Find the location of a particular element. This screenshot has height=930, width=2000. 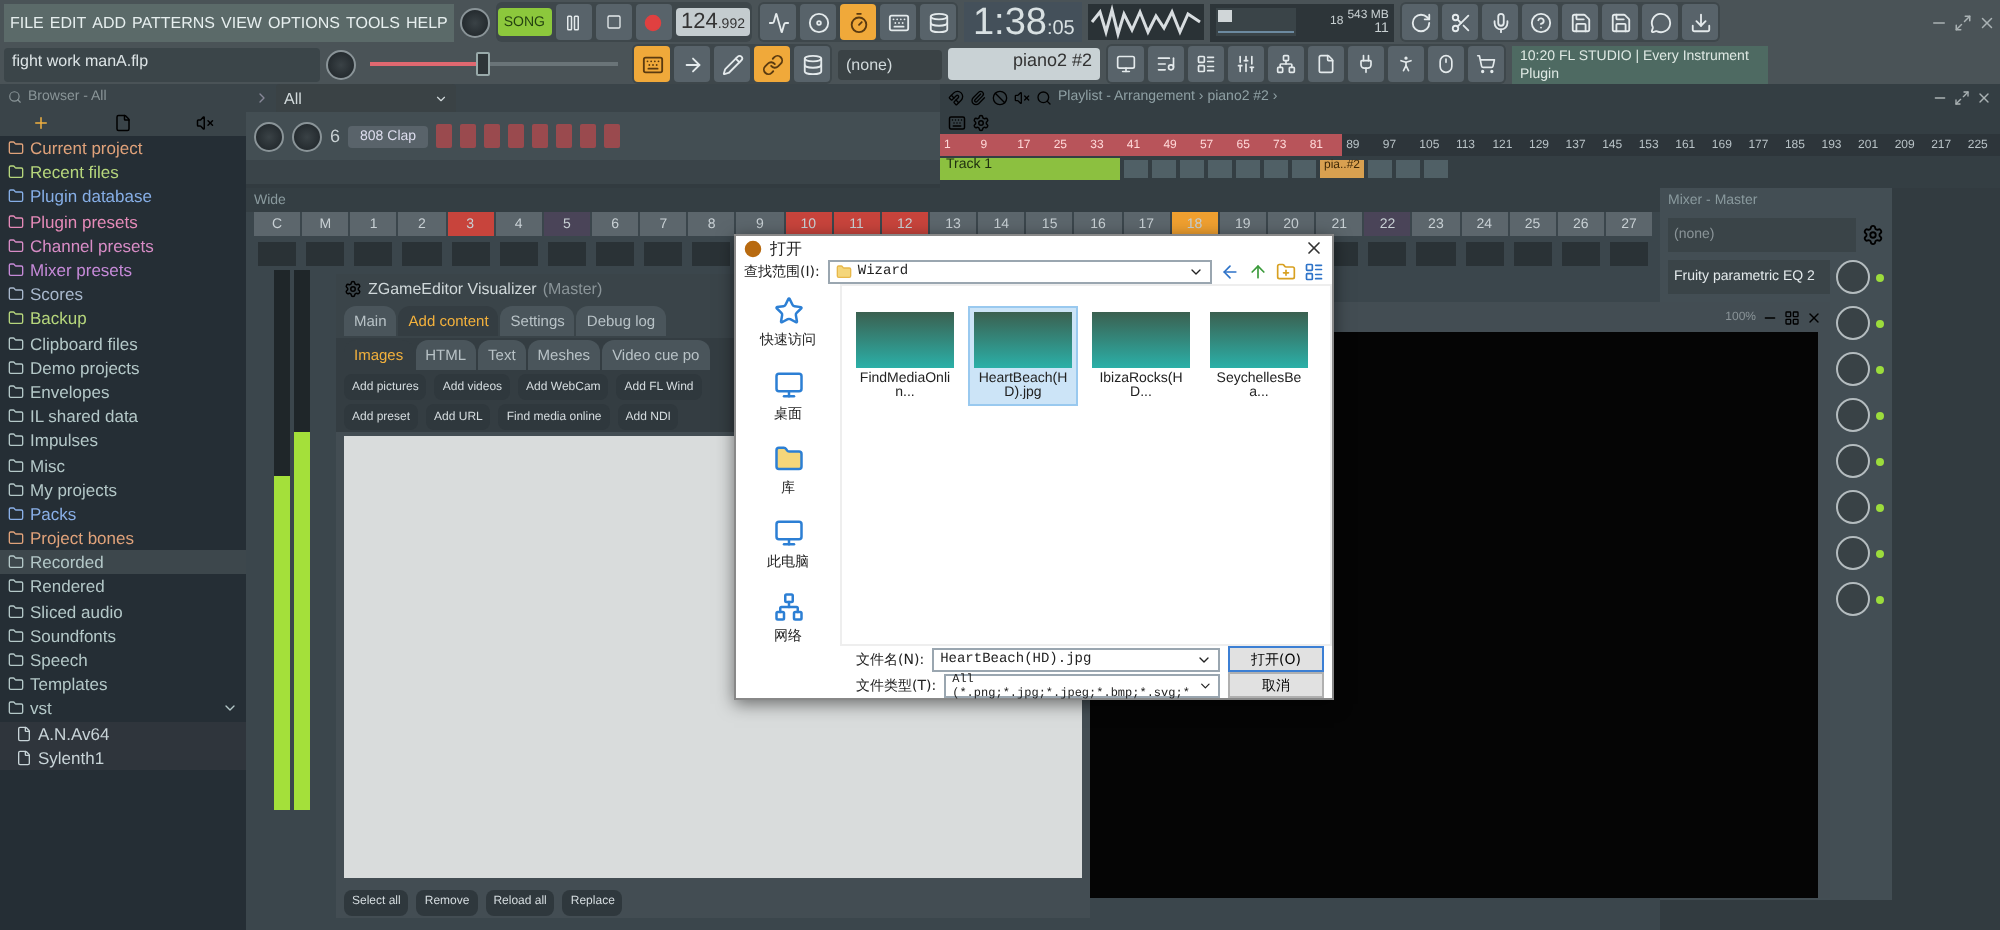

menu-item: HELP is located at coordinates (426, 22).